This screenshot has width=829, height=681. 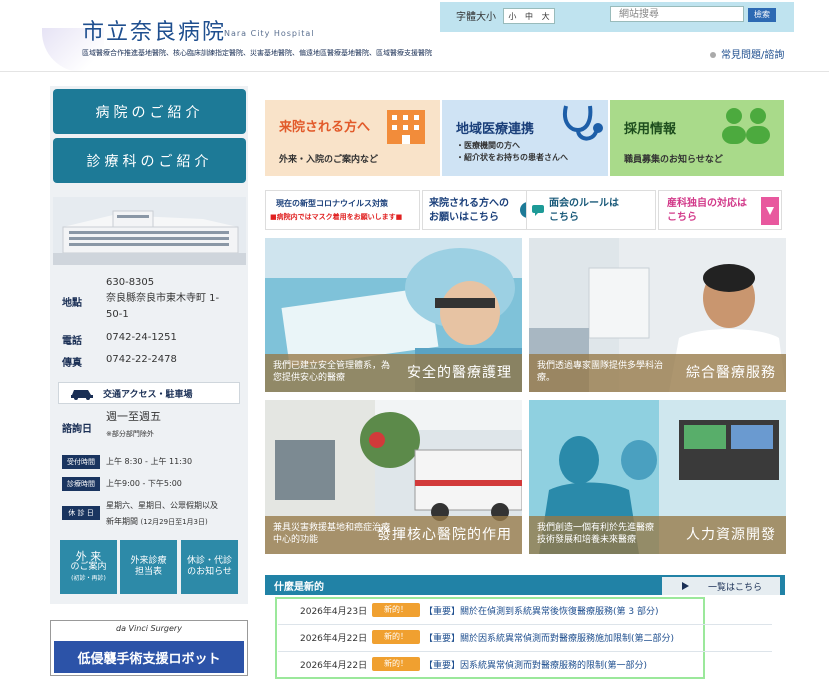 What do you see at coordinates (583, 123) in the screenshot?
I see `stethoscope-icon` at bounding box center [583, 123].